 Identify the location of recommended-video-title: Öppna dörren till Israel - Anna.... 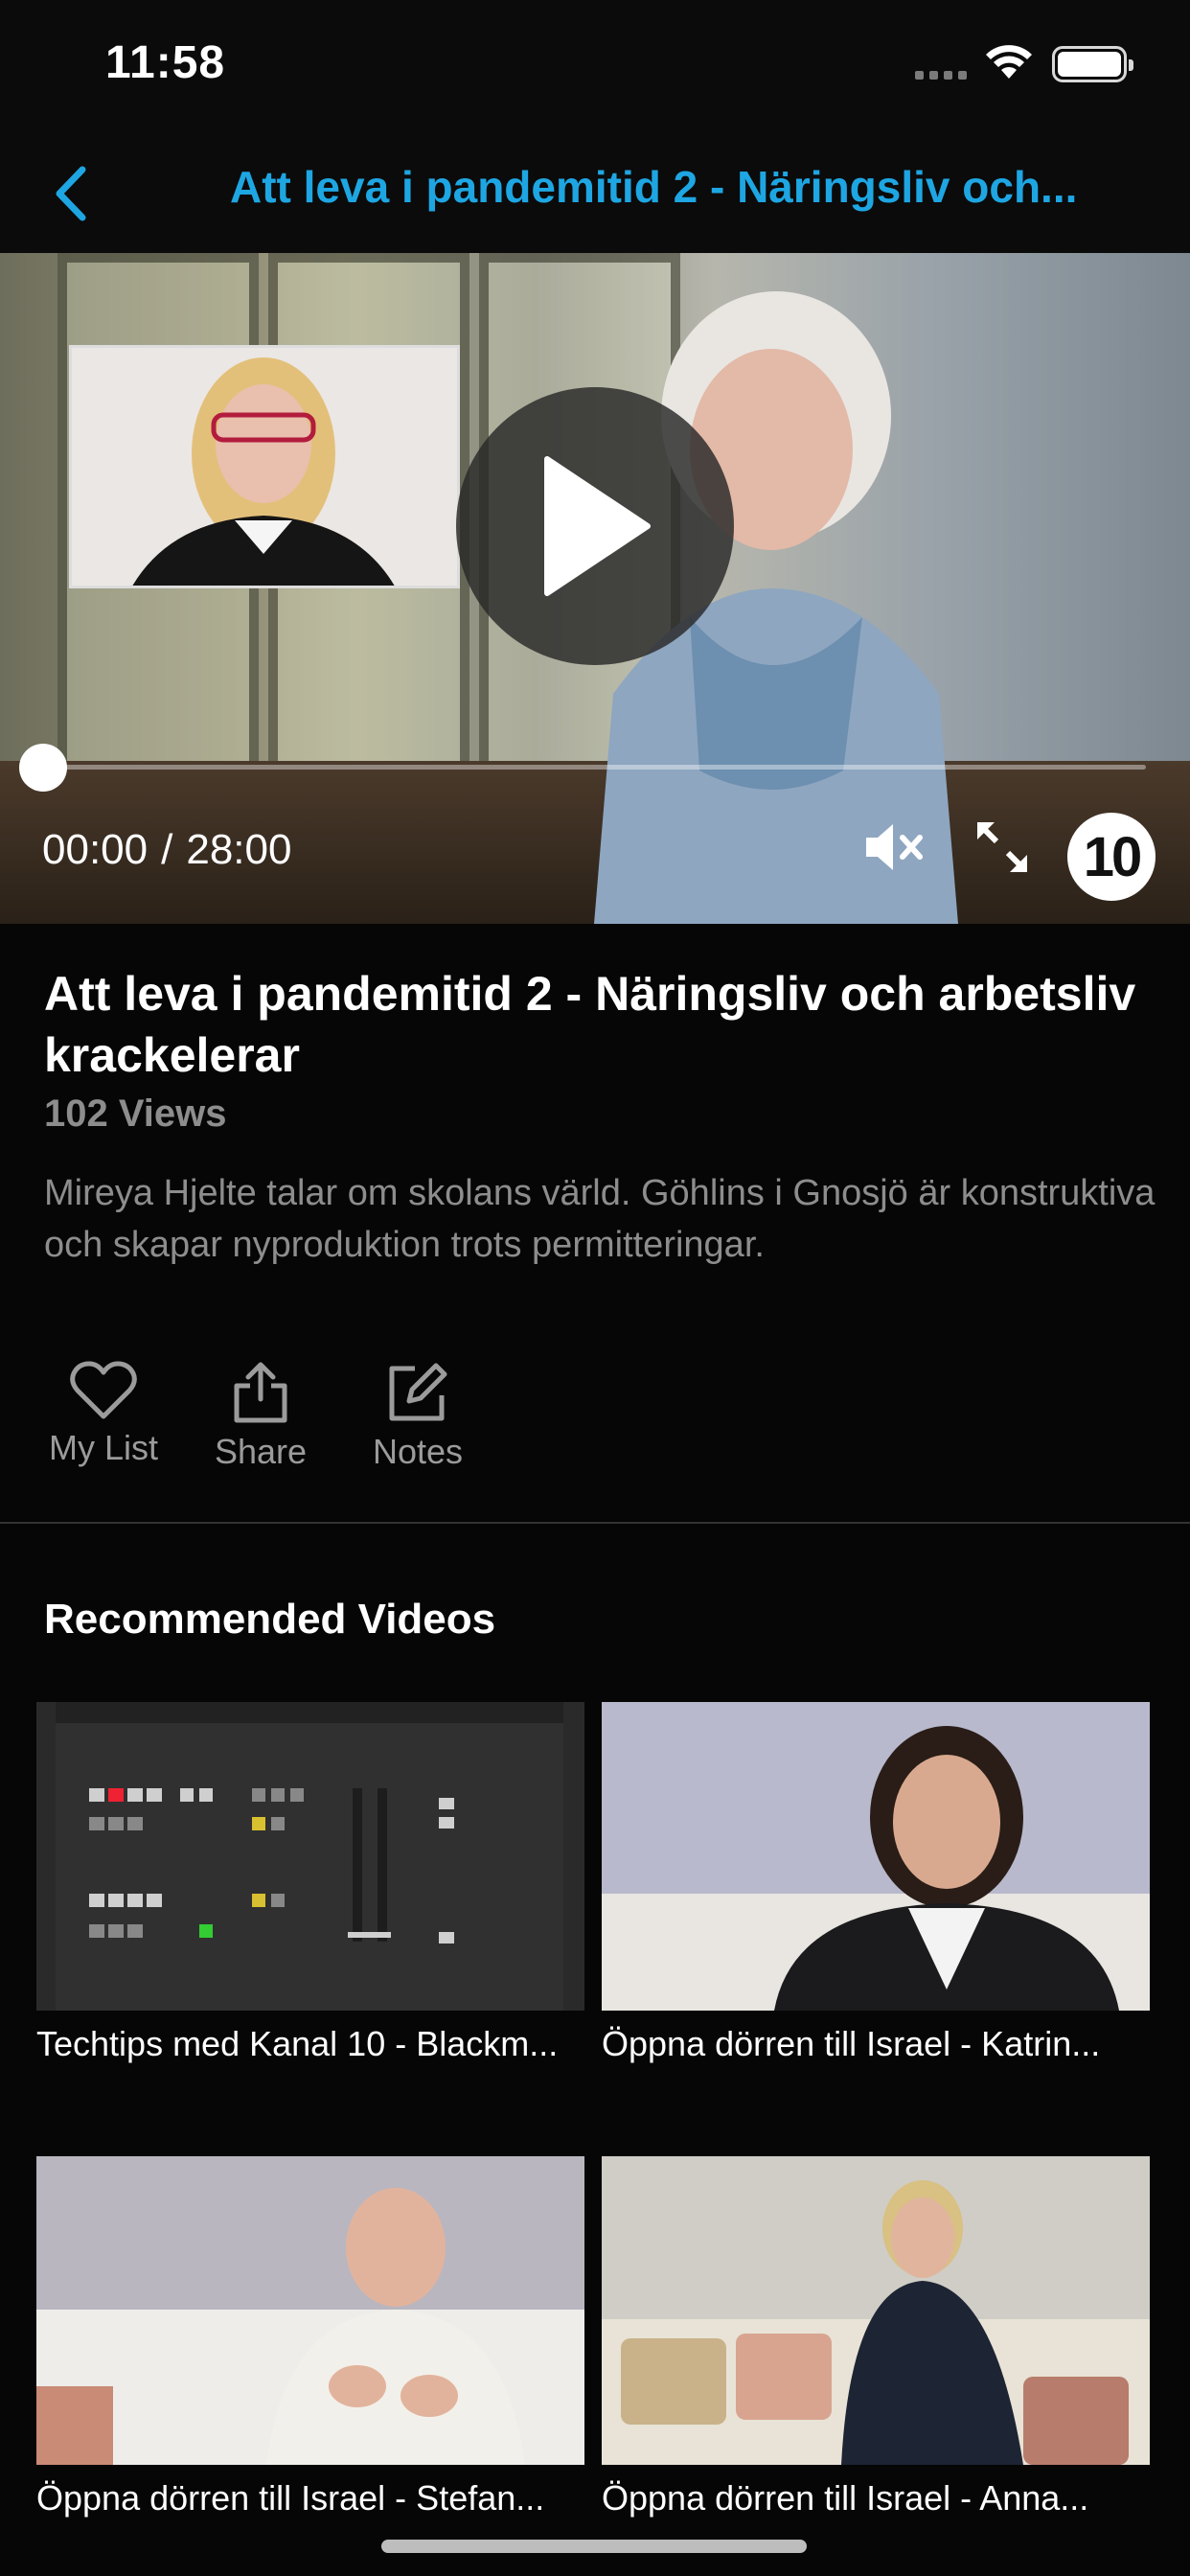
(845, 2498).